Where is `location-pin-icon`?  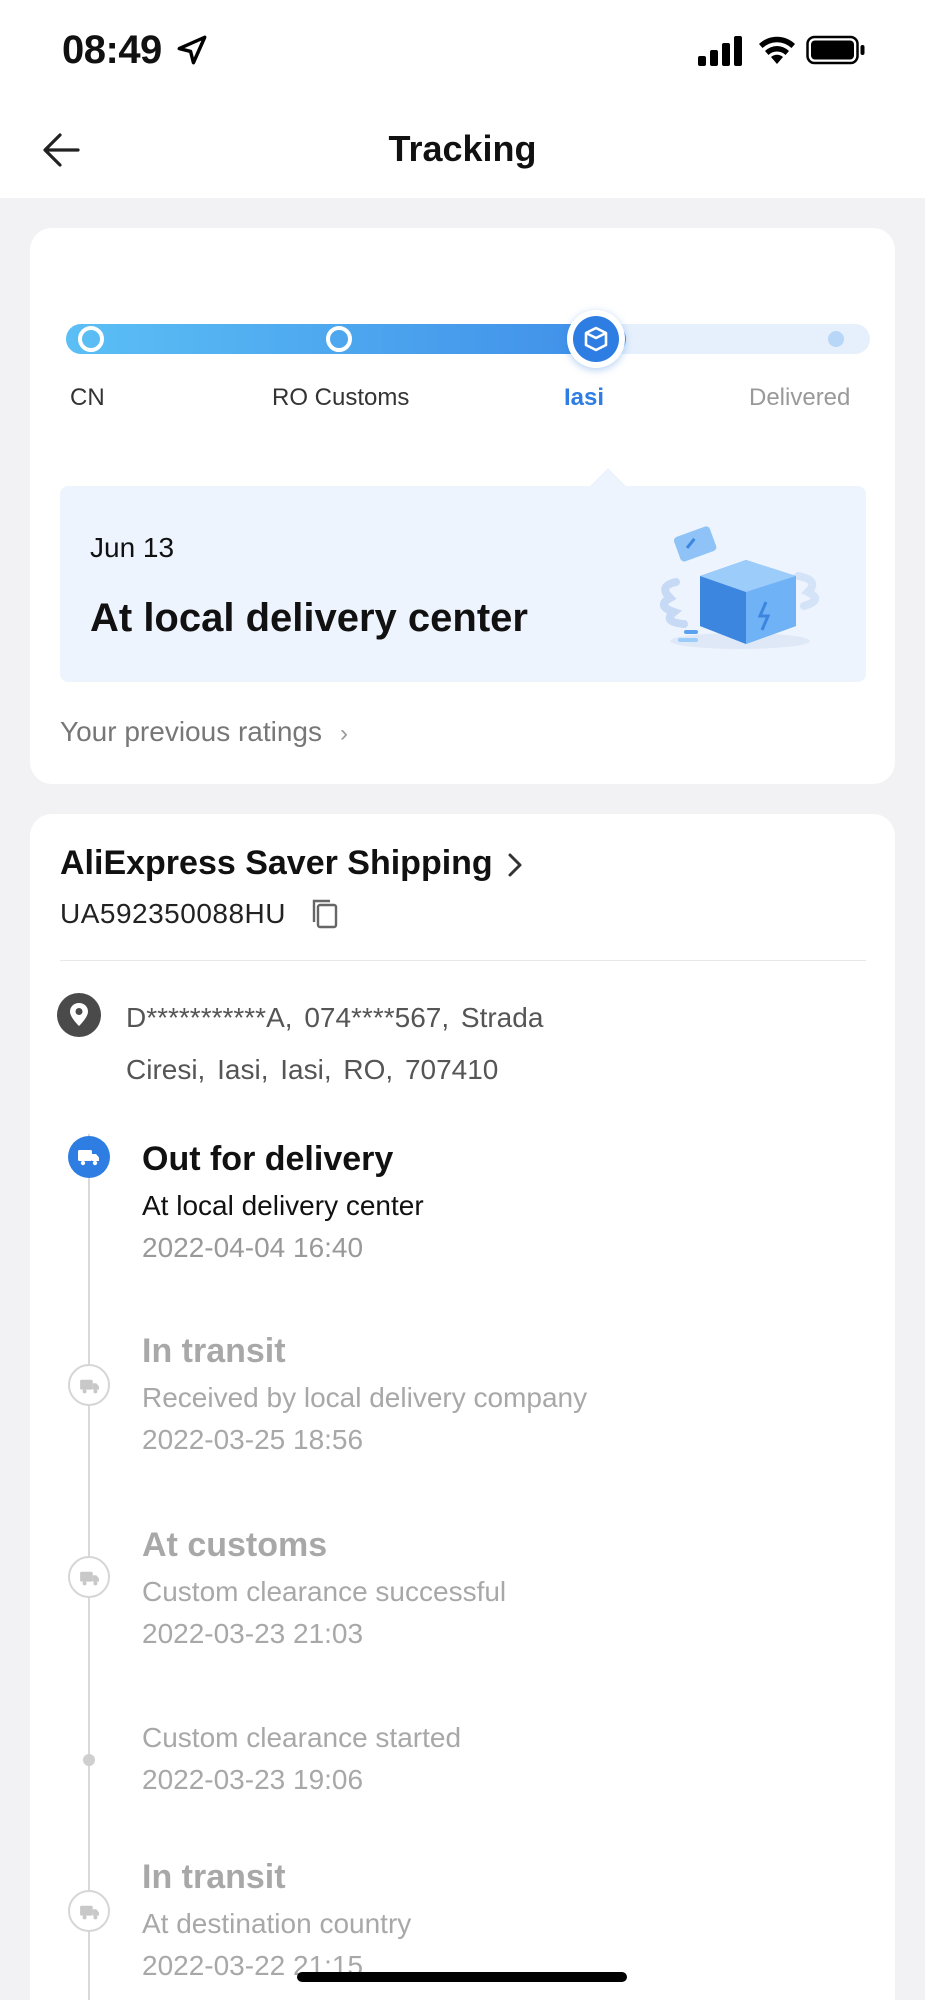
location-pin-icon is located at coordinates (79, 1015).